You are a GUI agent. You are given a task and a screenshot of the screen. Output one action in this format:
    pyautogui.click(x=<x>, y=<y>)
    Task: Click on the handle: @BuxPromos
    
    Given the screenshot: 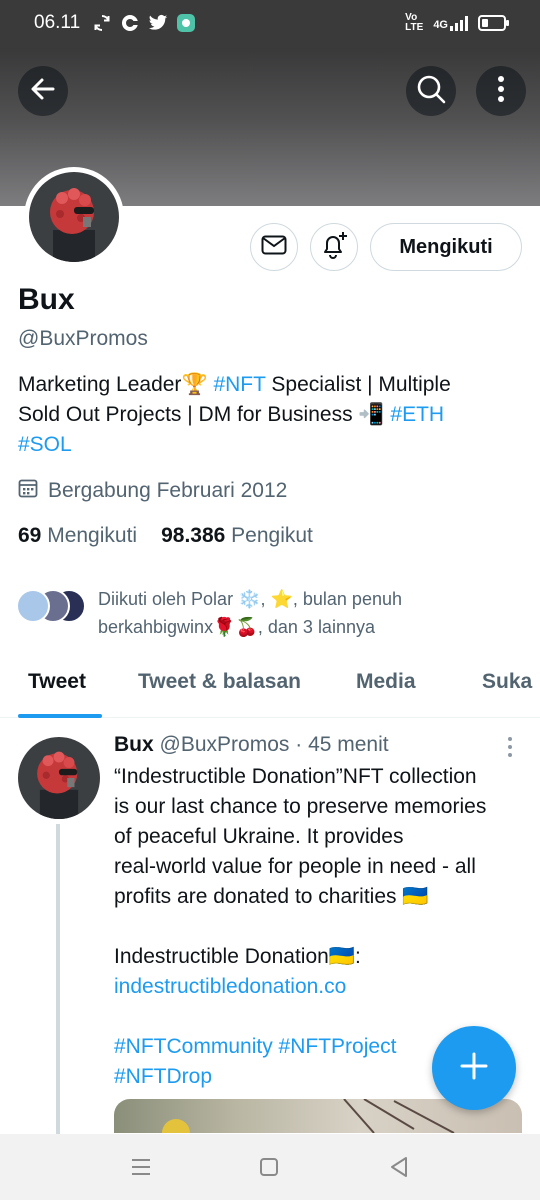 What is the action you would take?
    pyautogui.click(x=83, y=338)
    